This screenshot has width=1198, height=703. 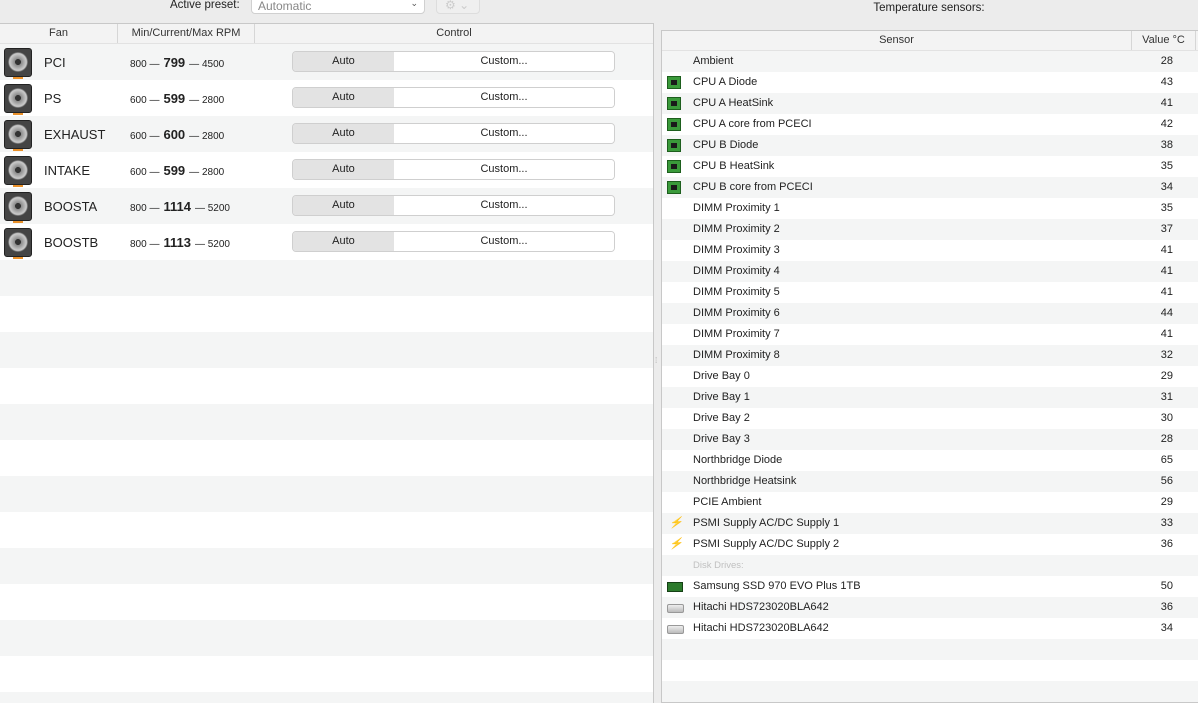 What do you see at coordinates (738, 460) in the screenshot?
I see `sensor-name: Northbridge Diode` at bounding box center [738, 460].